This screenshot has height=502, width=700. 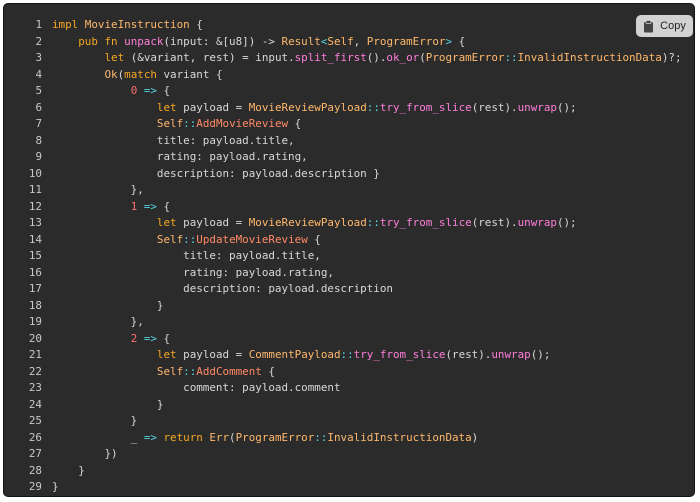 What do you see at coordinates (35, 173) in the screenshot?
I see `line-number: 10` at bounding box center [35, 173].